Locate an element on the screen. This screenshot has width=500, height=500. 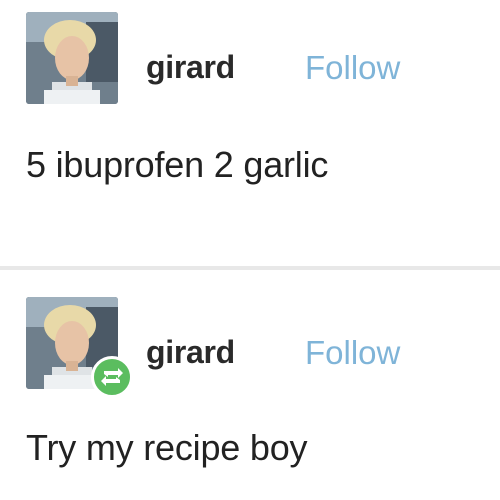
reblog-icon is located at coordinates (112, 377).